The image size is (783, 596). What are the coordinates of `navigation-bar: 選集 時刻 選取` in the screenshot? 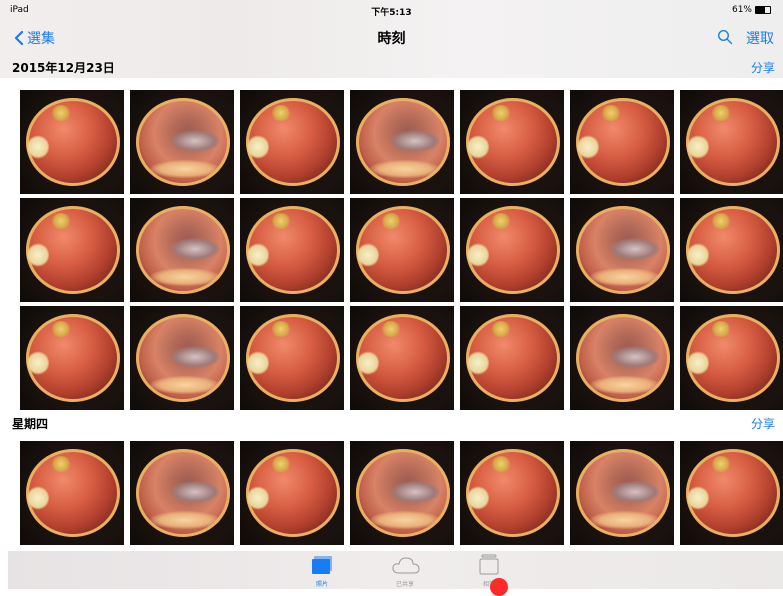 It's located at (391, 37).